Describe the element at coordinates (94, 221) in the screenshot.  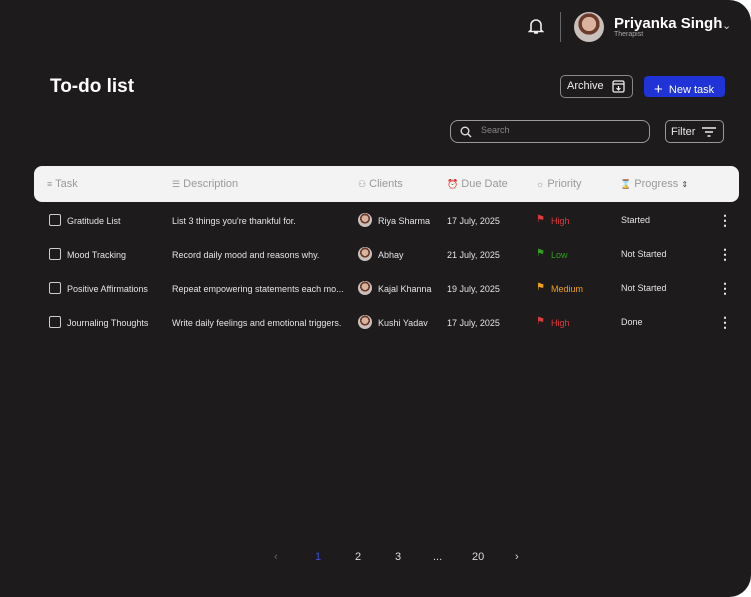
I see `task-name: Gratitude List` at that location.